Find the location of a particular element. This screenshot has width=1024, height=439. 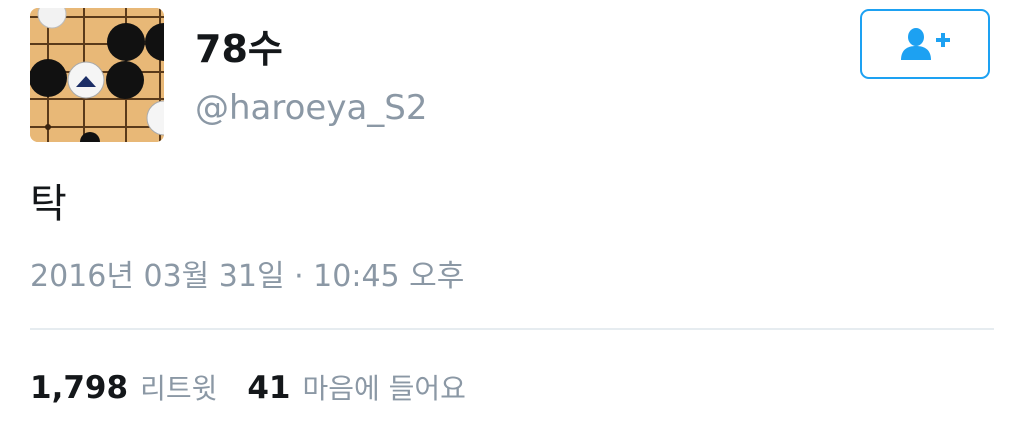

add-user-icon is located at coordinates (925, 44).